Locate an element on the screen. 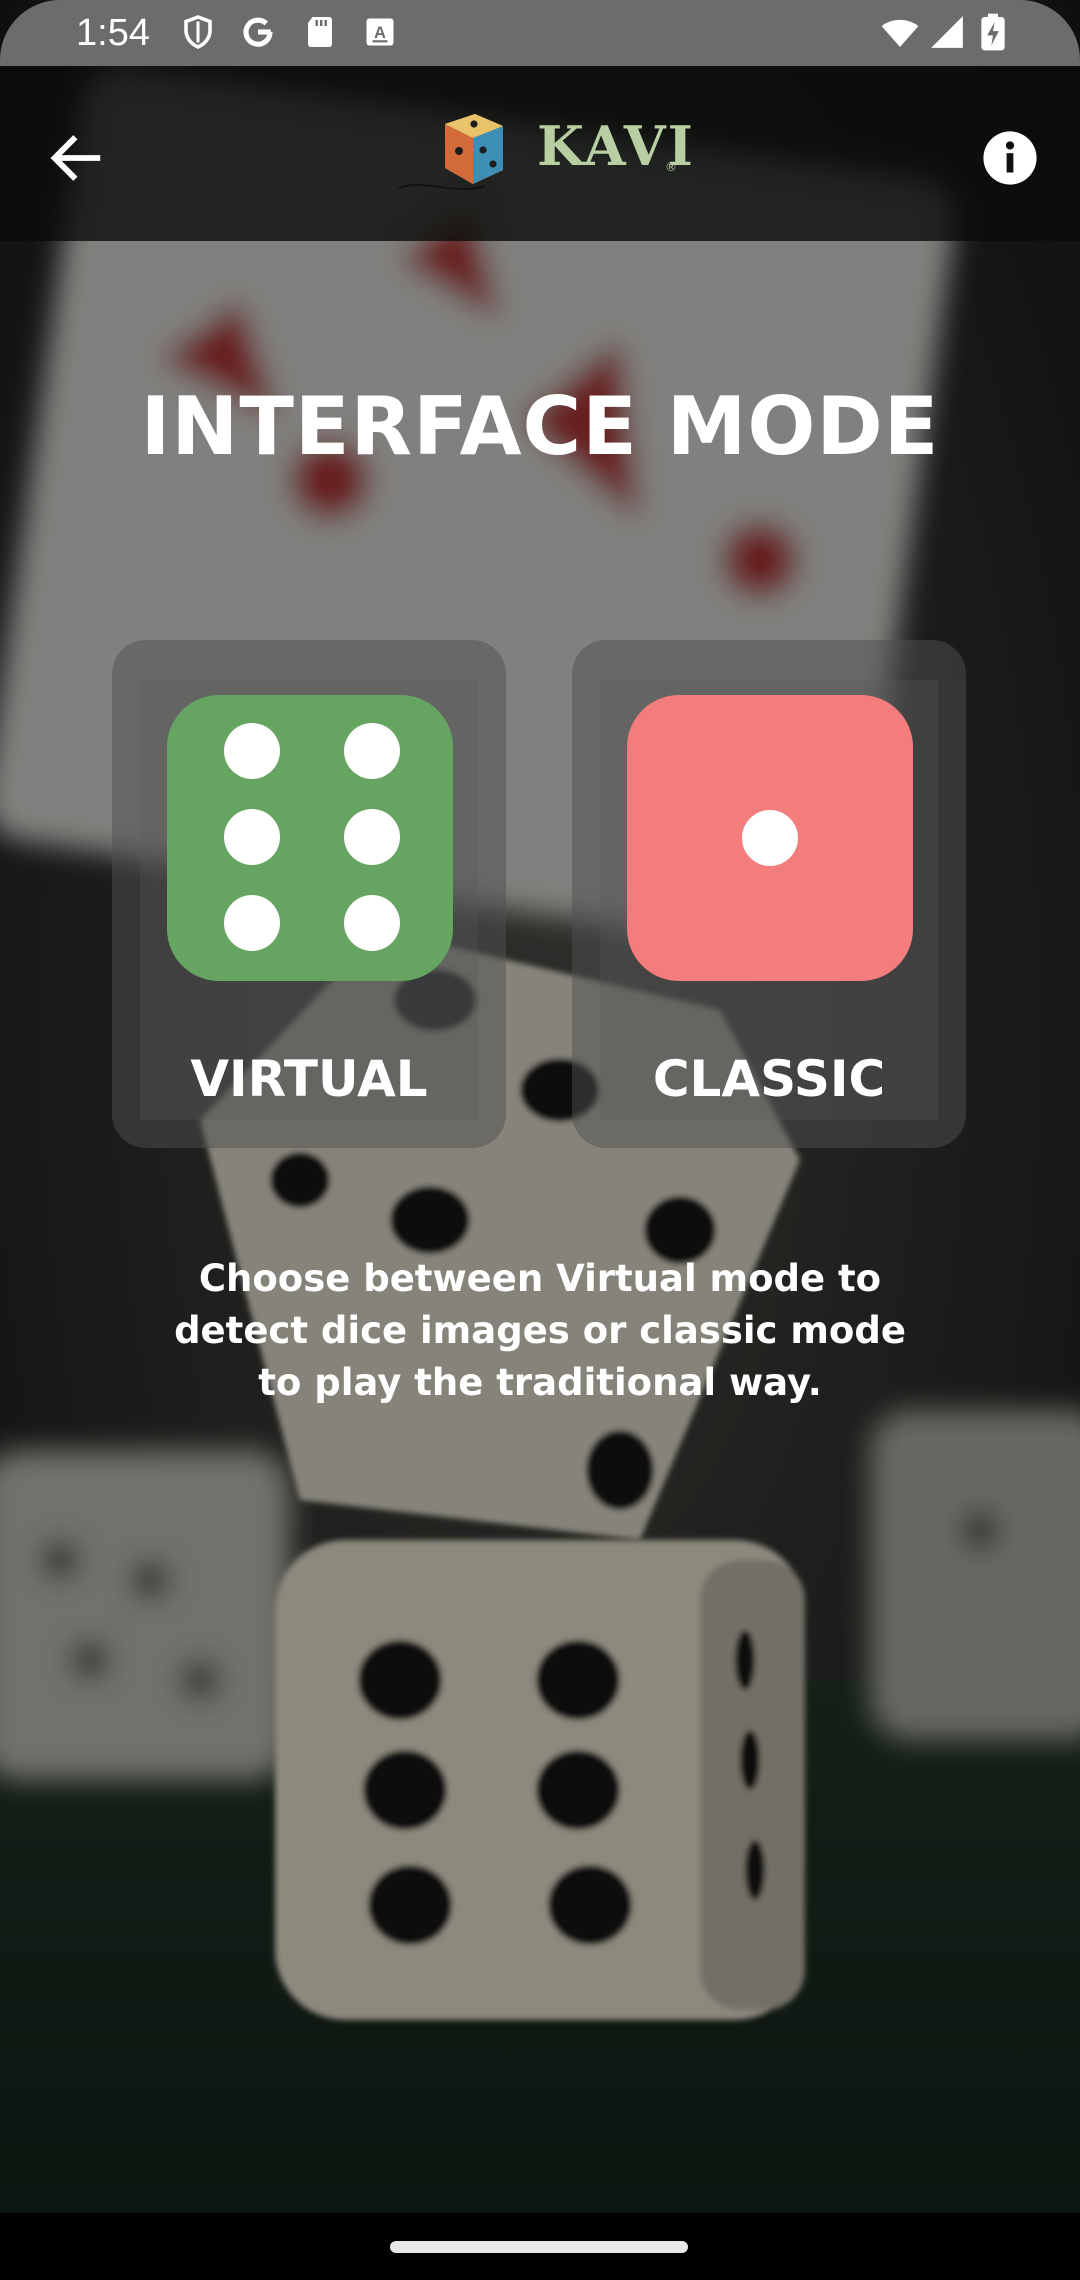  home-indicator is located at coordinates (539, 2247).